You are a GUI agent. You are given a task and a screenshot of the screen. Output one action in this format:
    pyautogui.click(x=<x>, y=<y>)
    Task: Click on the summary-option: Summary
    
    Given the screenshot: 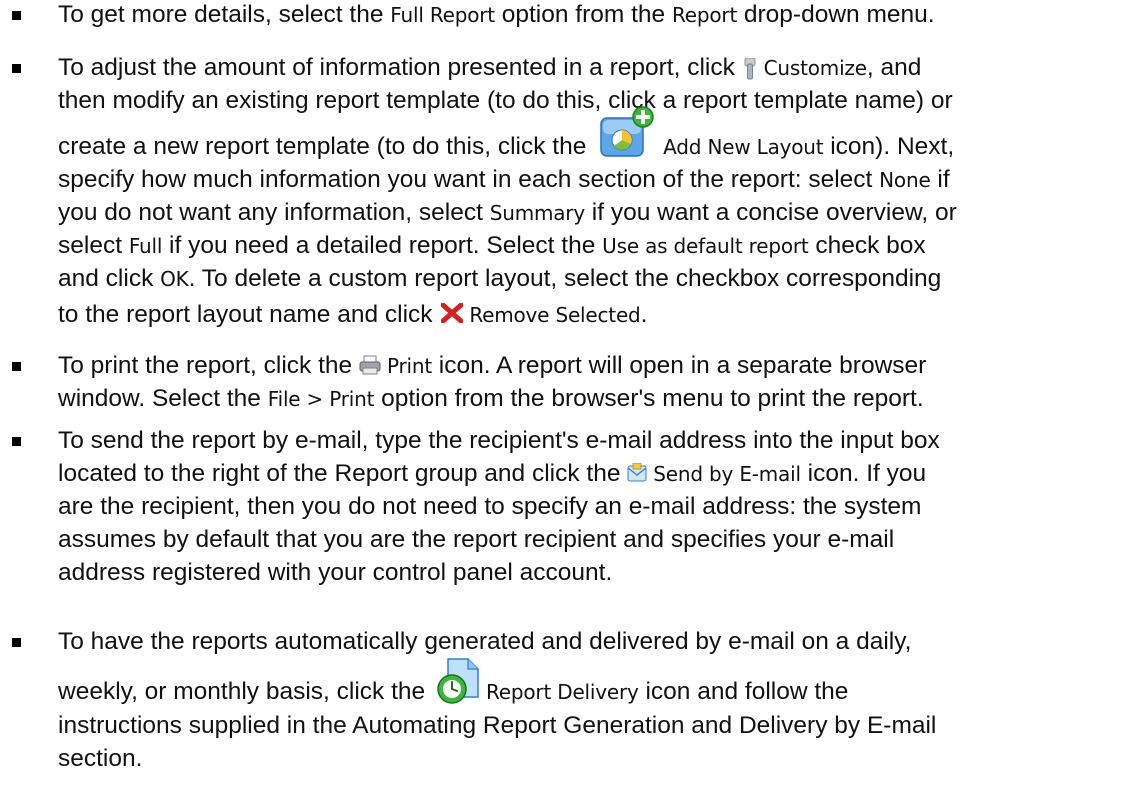 What is the action you would take?
    pyautogui.click(x=537, y=213)
    